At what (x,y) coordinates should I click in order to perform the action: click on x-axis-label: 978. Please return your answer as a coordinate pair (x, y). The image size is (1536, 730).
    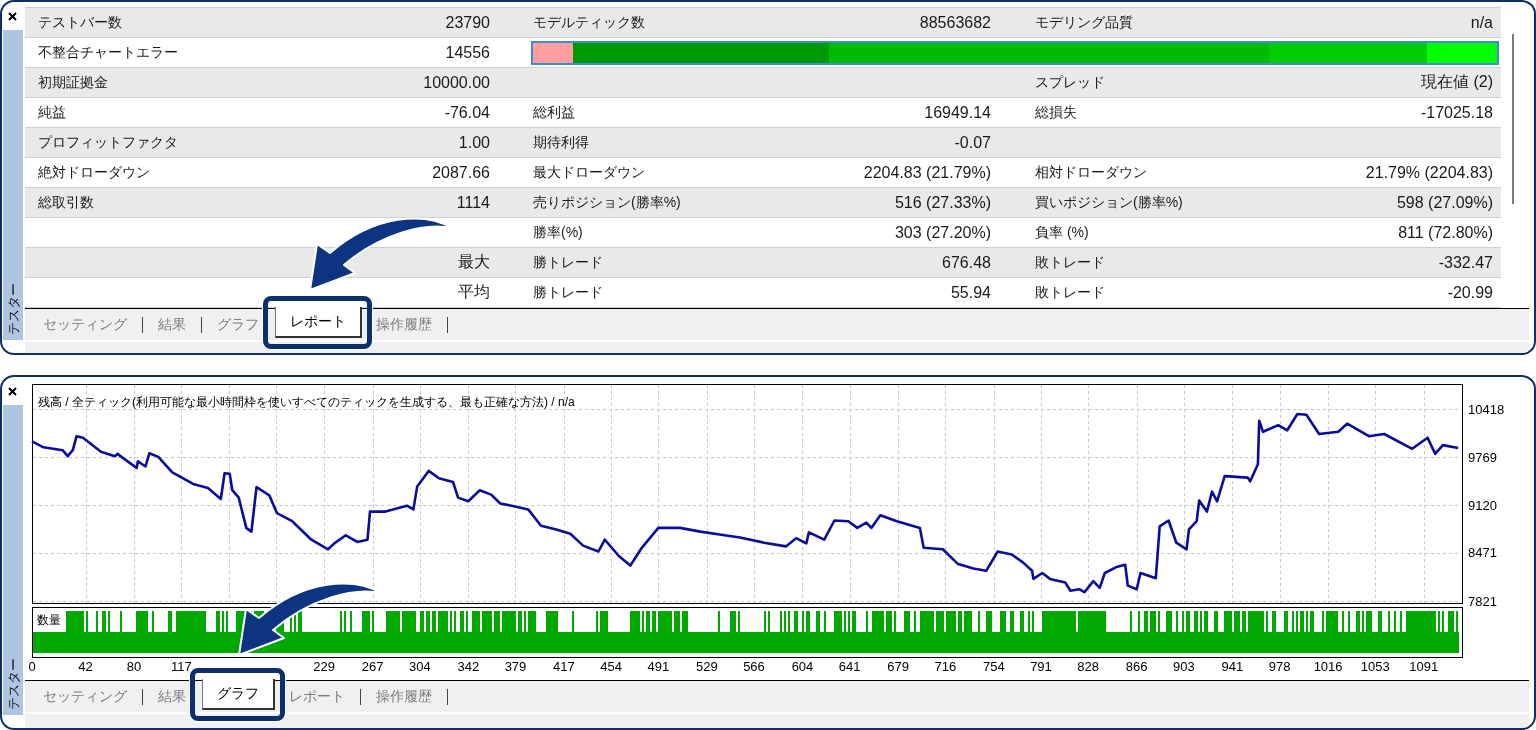
    Looking at the image, I should click on (1279, 666).